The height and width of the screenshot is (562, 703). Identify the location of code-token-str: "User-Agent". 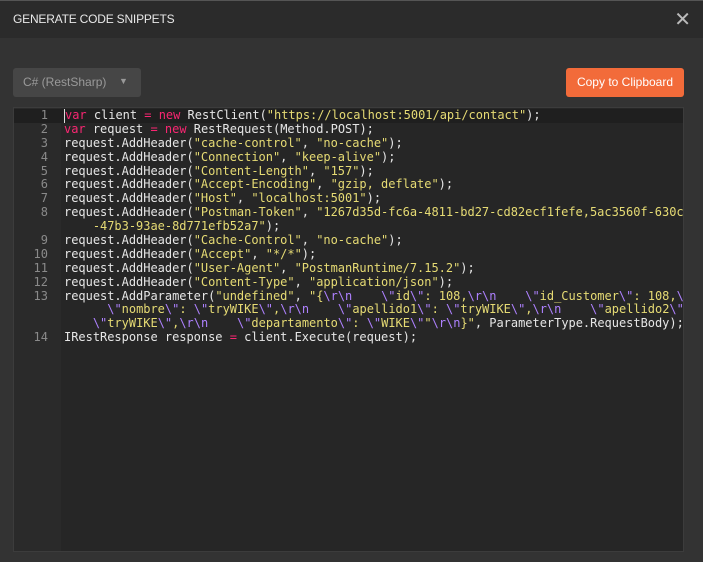
(237, 267).